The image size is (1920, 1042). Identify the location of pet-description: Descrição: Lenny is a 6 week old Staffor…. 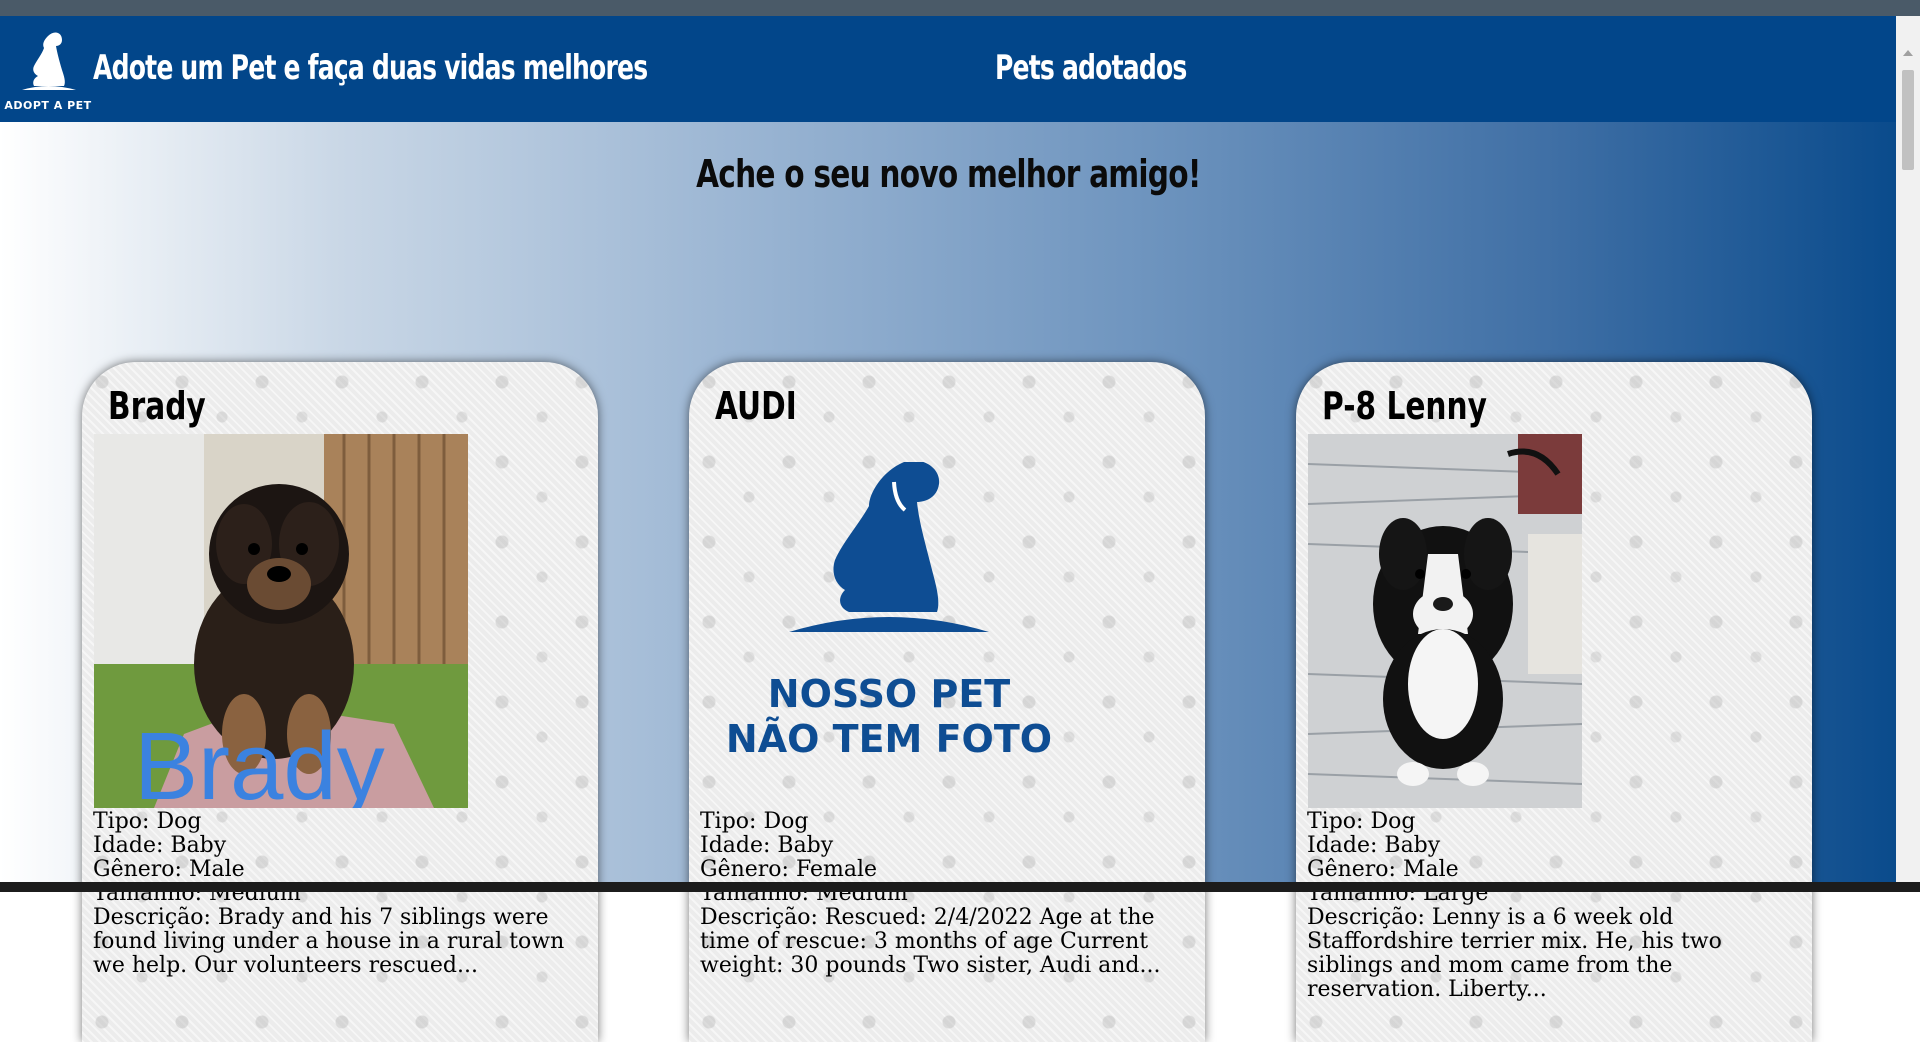
(1514, 953).